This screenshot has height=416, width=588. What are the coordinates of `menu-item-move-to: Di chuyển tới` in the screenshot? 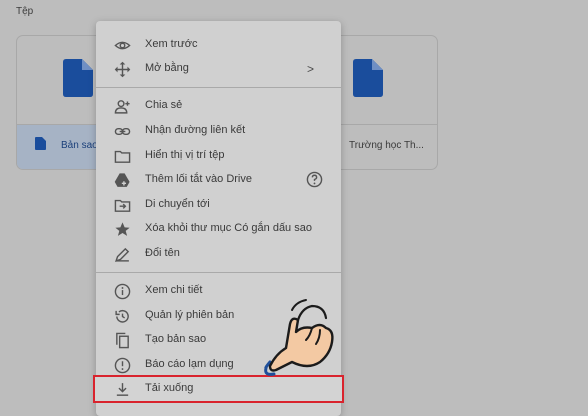 It's located at (218, 205).